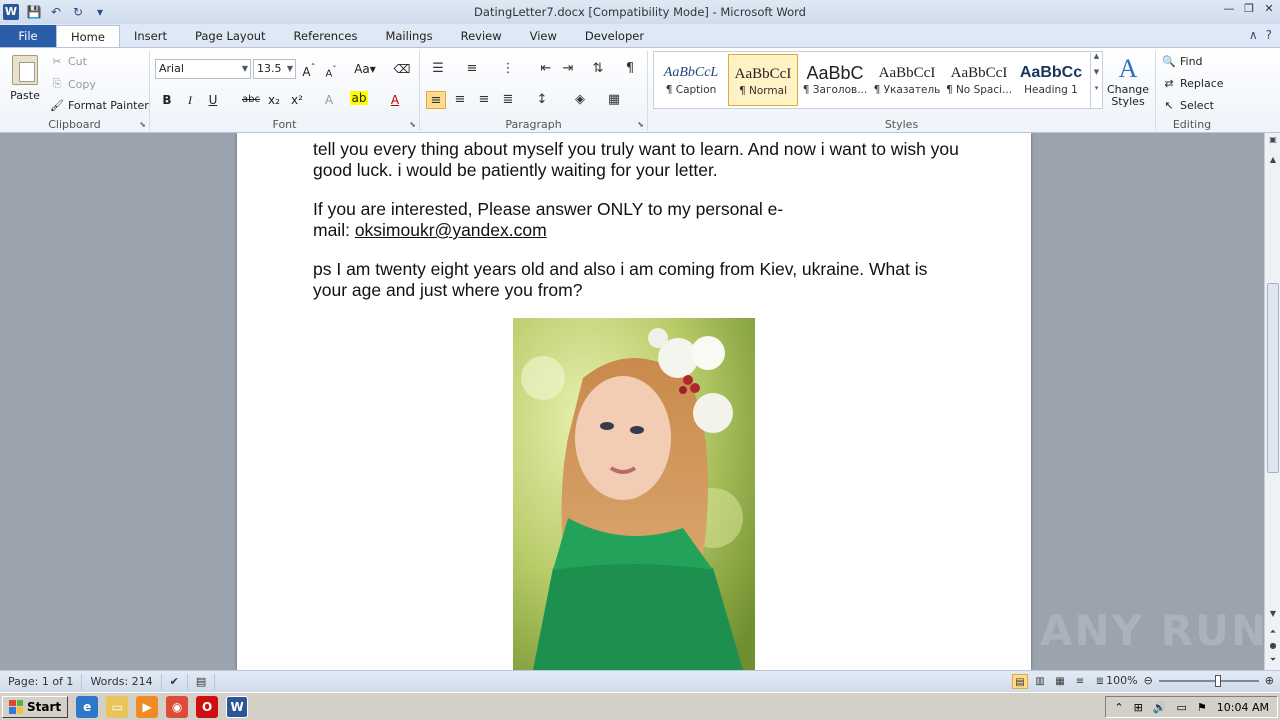 The height and width of the screenshot is (720, 1280). What do you see at coordinates (438, 69) in the screenshot?
I see `bullets-icon: ☰` at bounding box center [438, 69].